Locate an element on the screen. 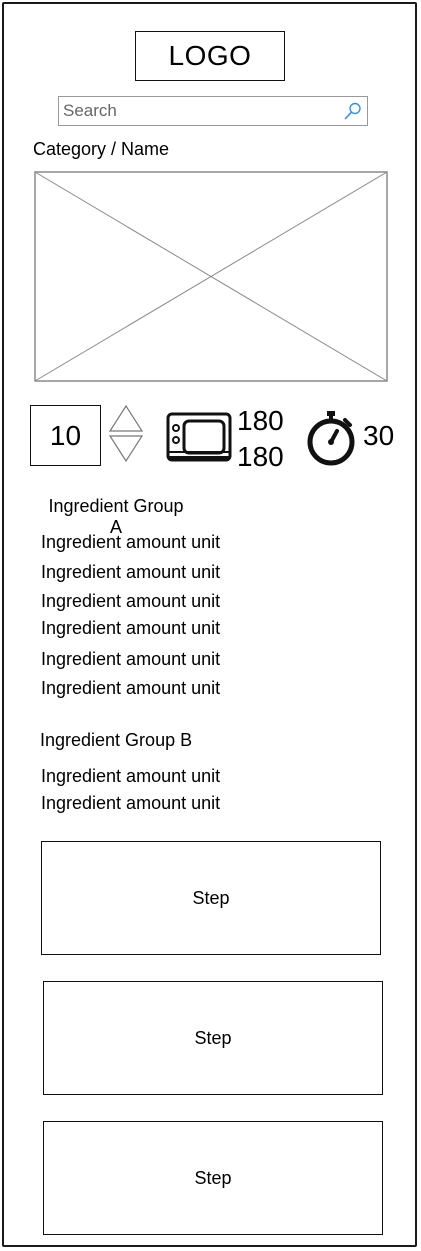 The width and height of the screenshot is (421, 1251). ingredient-group-b-title: Ingredient Group B is located at coordinates (116, 740).